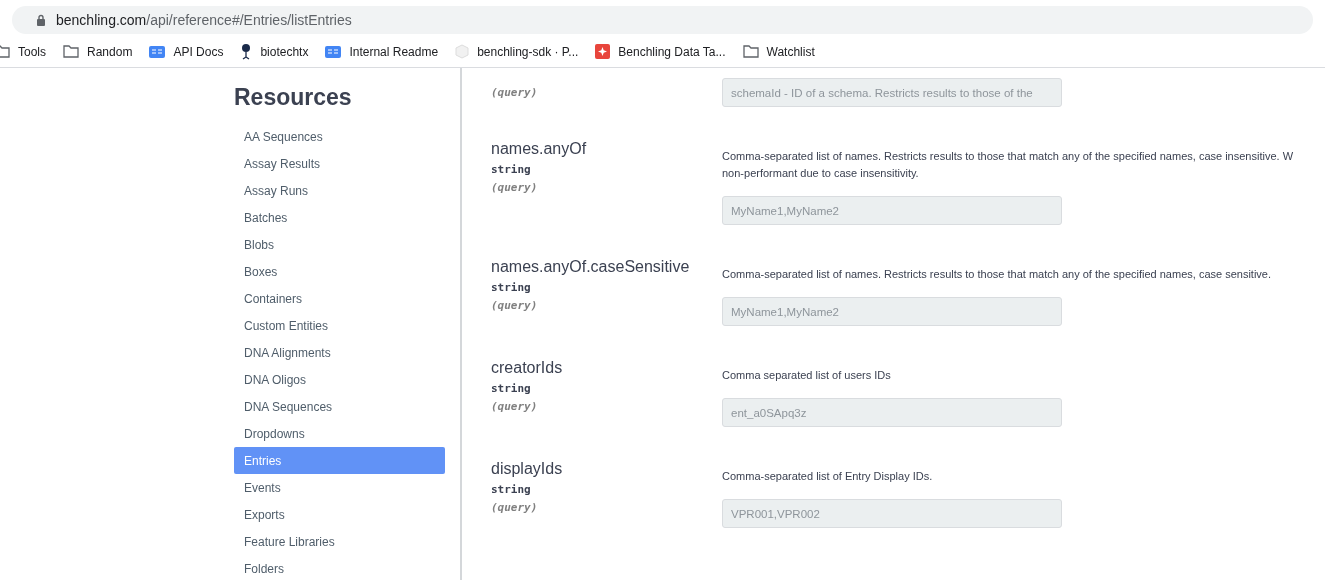  I want to click on cube-icon, so click(462, 51).